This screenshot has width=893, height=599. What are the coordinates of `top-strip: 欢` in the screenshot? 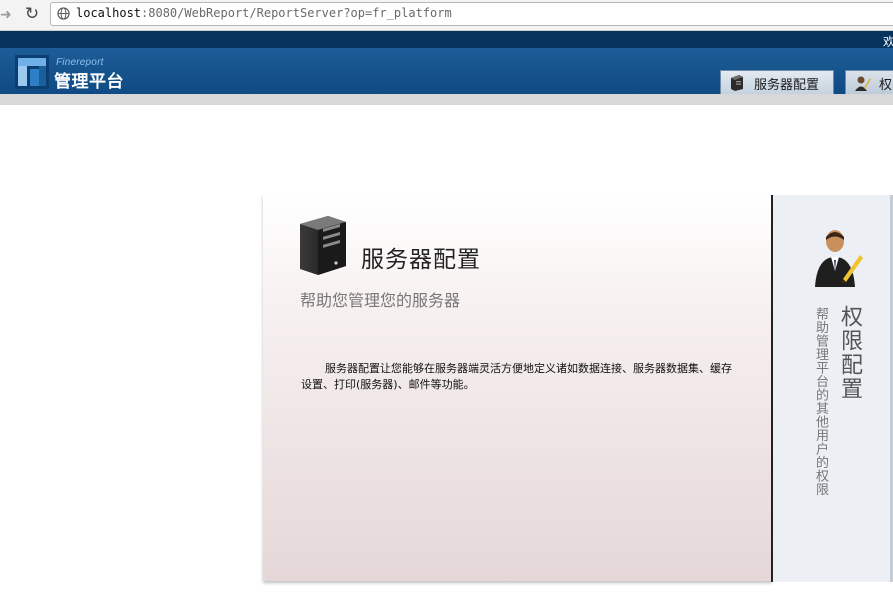 It's located at (446, 40).